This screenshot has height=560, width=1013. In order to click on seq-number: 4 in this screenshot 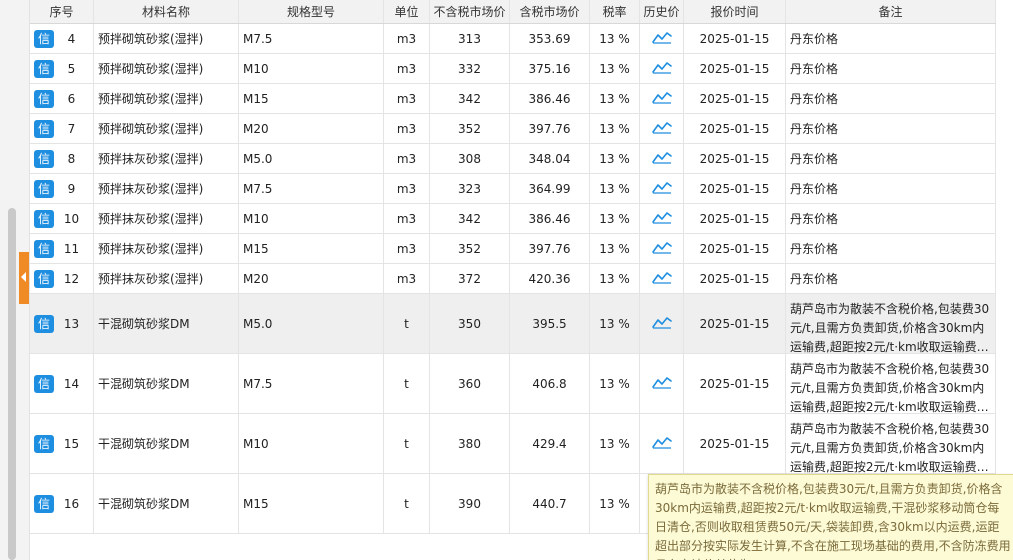, I will do `click(71, 38)`.